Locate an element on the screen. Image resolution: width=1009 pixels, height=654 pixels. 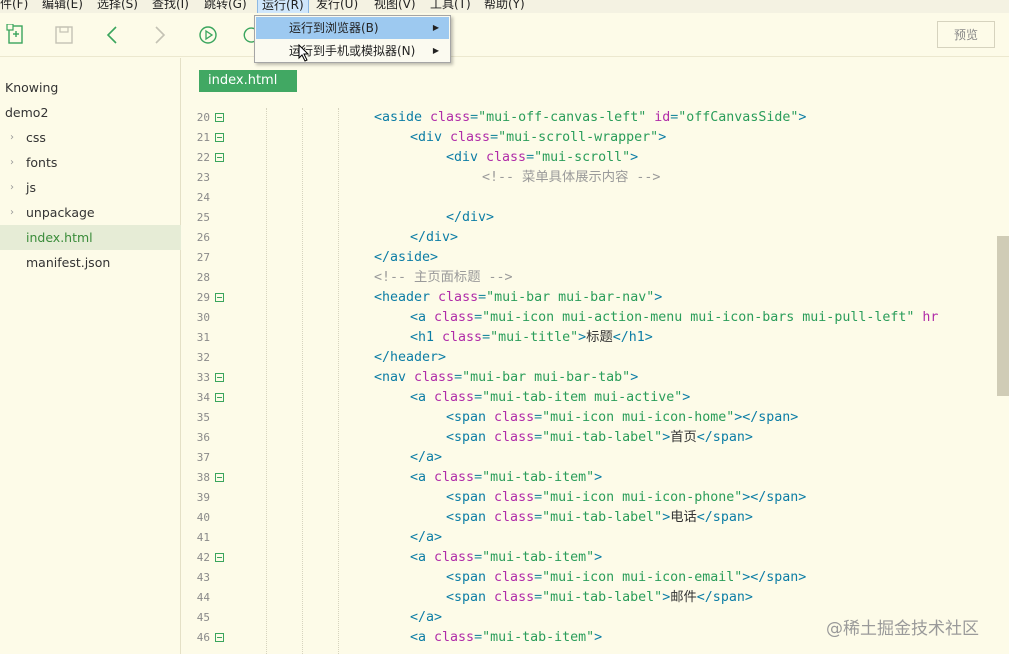
save-icon is located at coordinates (64, 35).